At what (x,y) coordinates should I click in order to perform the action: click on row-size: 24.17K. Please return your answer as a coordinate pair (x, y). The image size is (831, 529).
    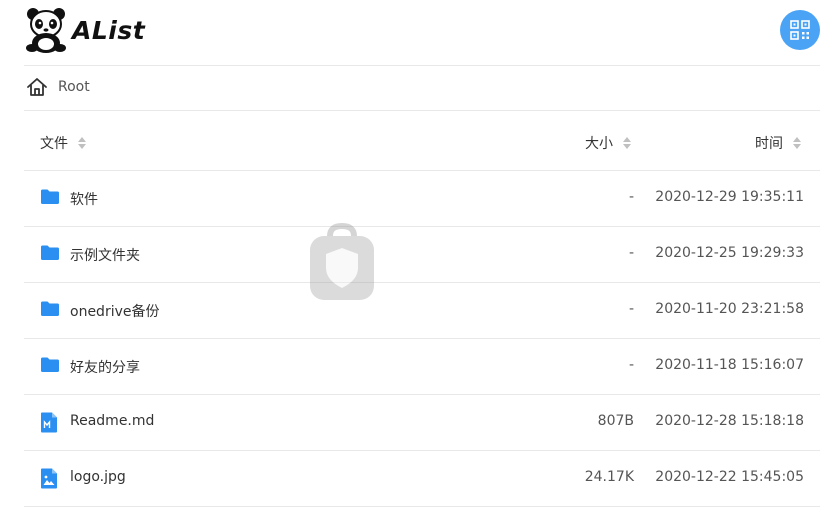
    Looking at the image, I should click on (609, 477).